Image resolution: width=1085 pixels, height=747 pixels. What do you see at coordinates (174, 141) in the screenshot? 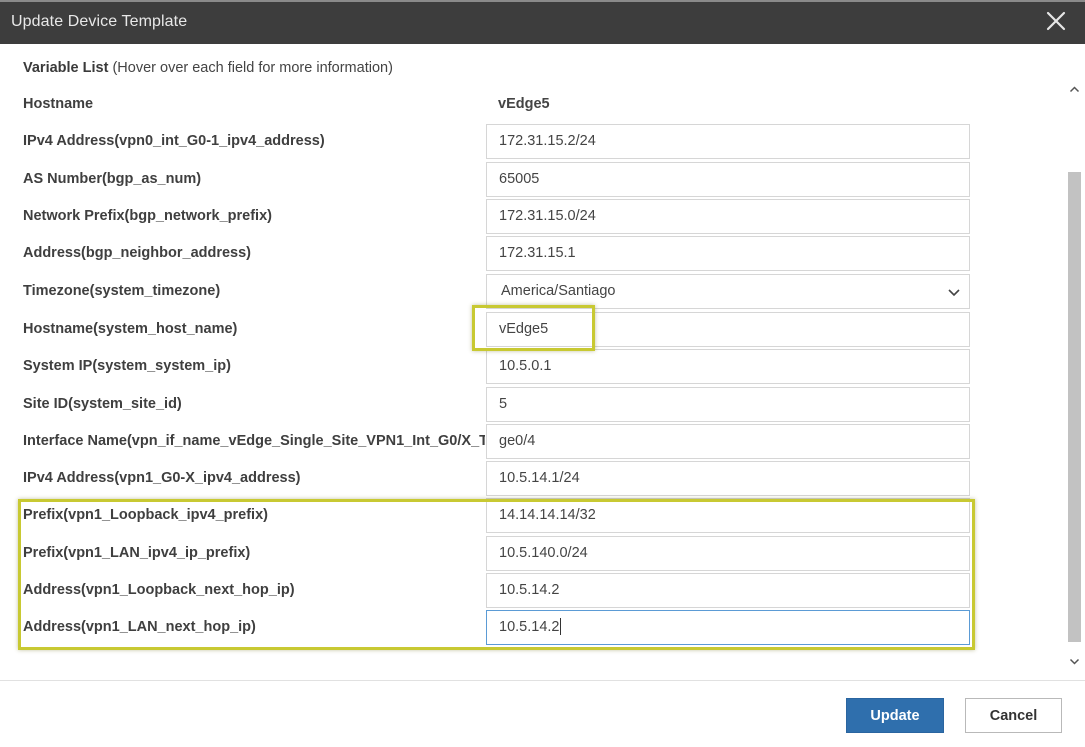
I see `field-label: IPv4 Address(vpn0_int_G0-1_ipv4_address)` at bounding box center [174, 141].